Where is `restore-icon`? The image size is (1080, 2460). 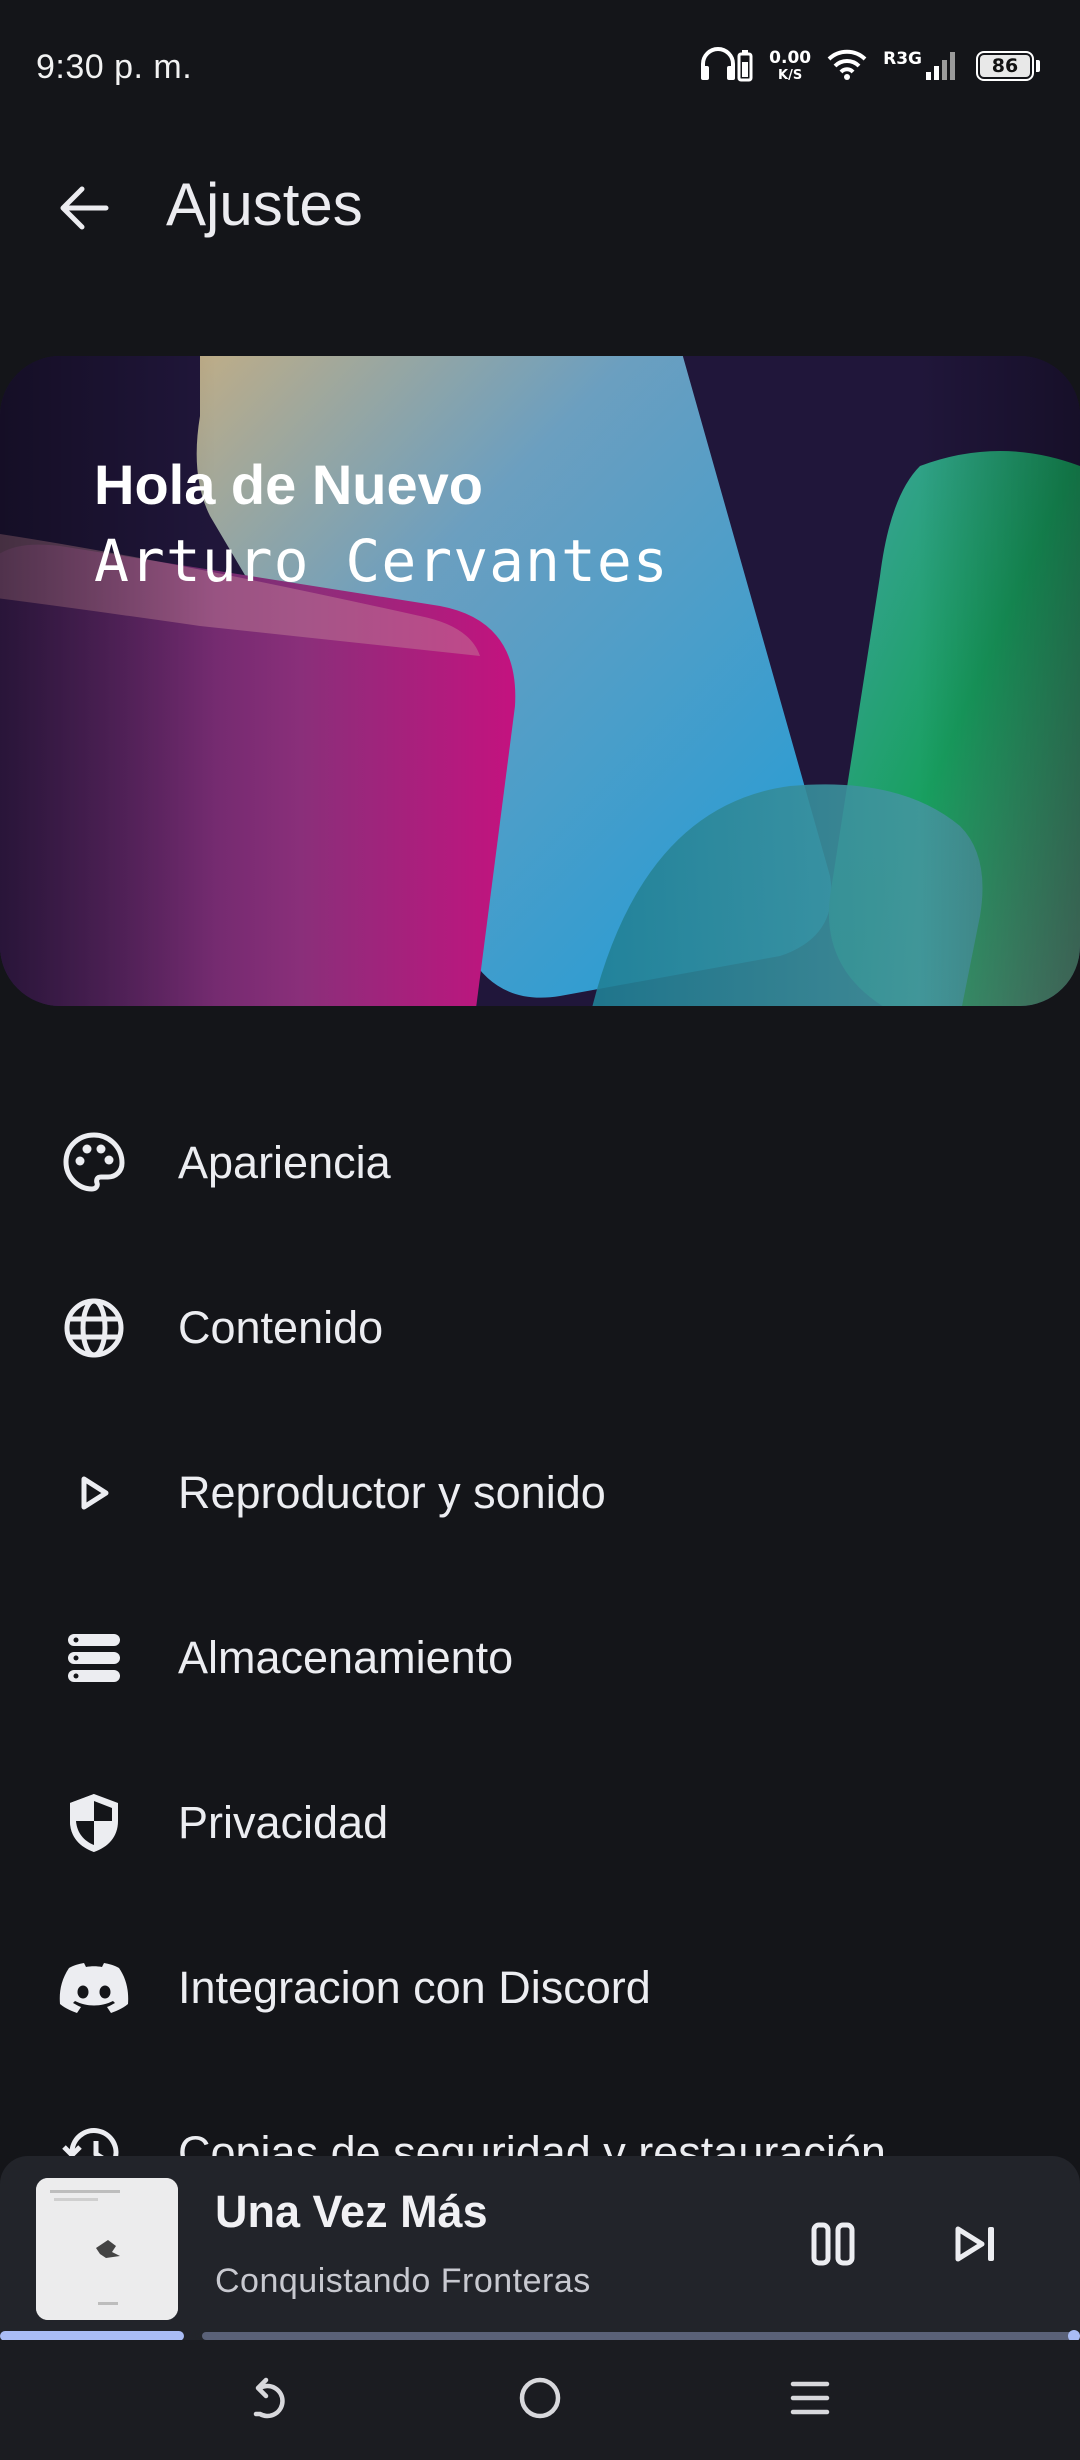
restore-icon is located at coordinates (94, 2138).